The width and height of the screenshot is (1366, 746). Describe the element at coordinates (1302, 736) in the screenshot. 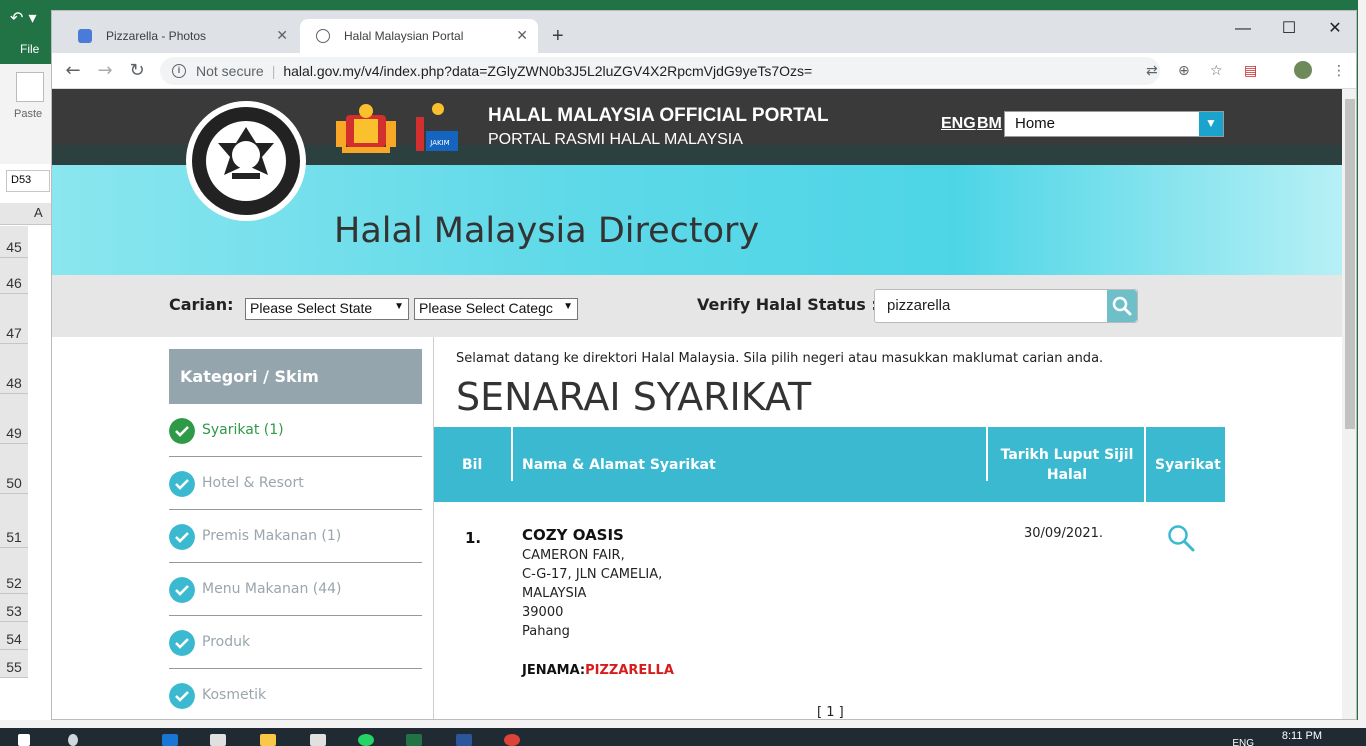

I see `taskbar-clock: 8:11 PM` at that location.